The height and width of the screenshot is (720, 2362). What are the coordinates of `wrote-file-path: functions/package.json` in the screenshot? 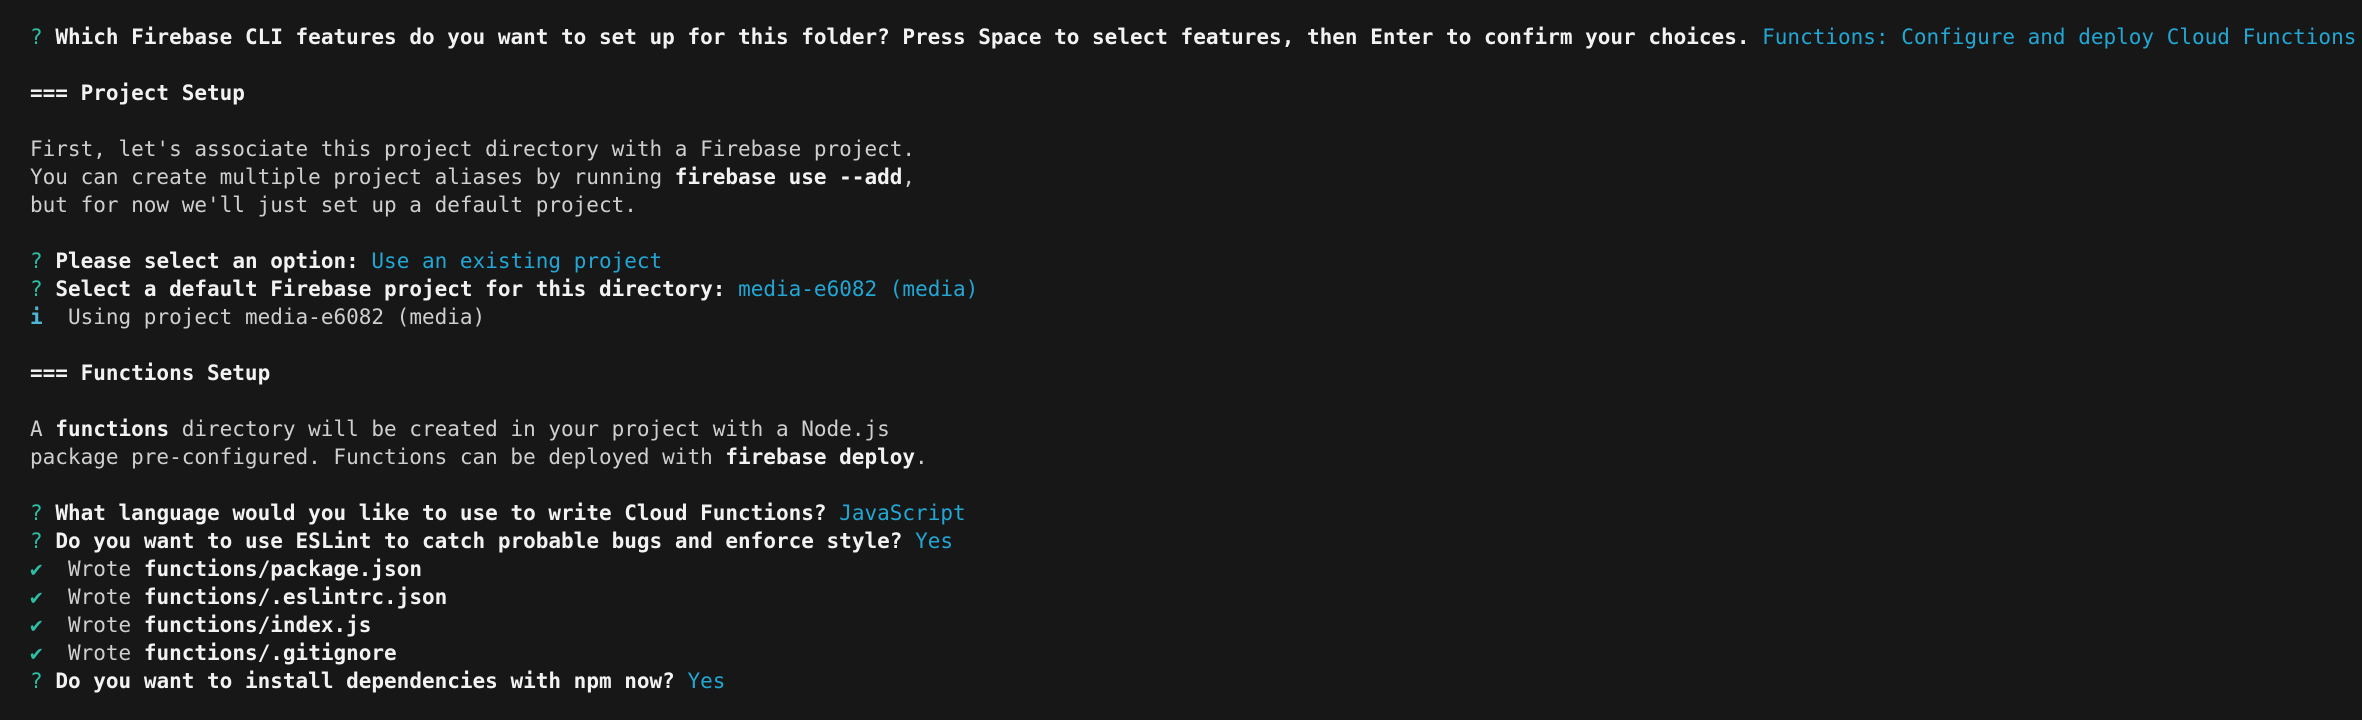 It's located at (282, 569).